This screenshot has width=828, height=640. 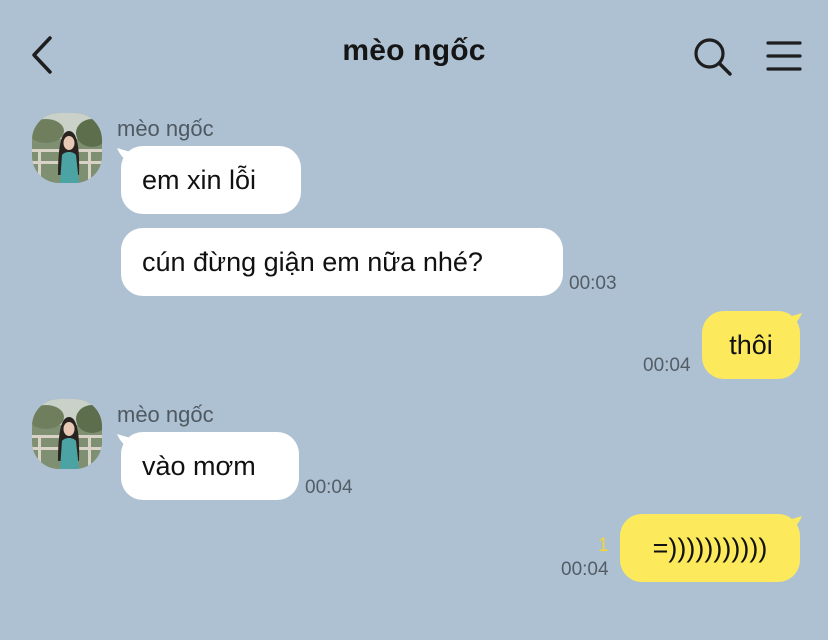 What do you see at coordinates (751, 345) in the screenshot?
I see `message-bubble-outgoing: thôi` at bounding box center [751, 345].